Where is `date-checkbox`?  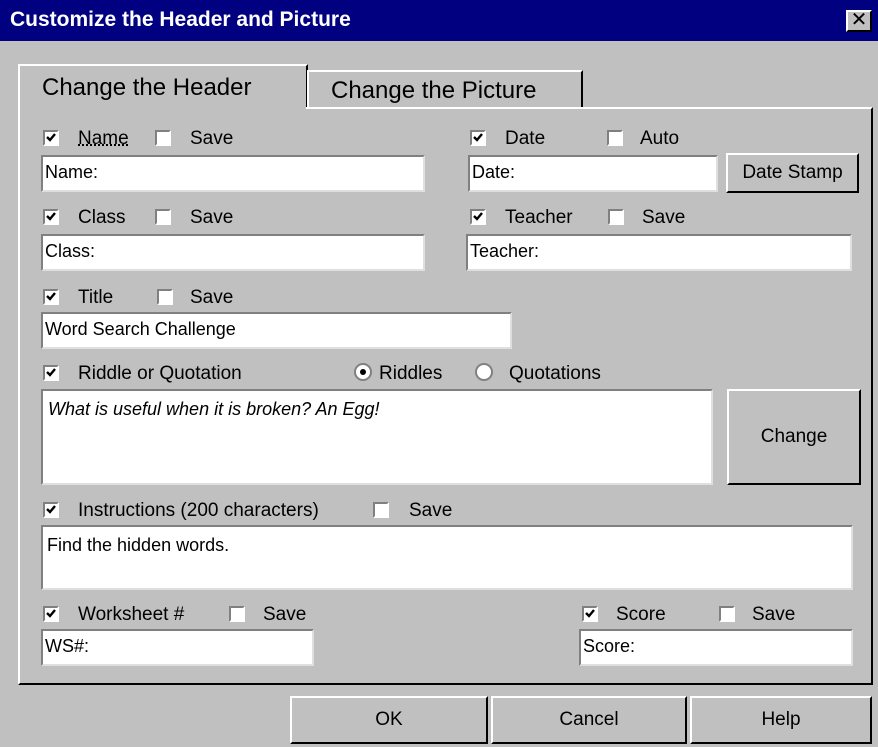 date-checkbox is located at coordinates (478, 138).